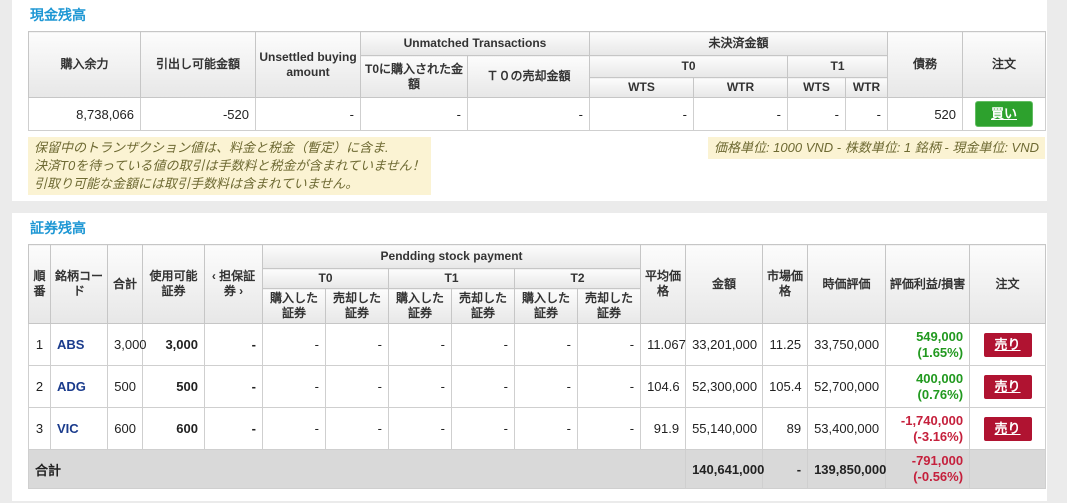 This screenshot has height=503, width=1067. What do you see at coordinates (173, 386) in the screenshot?
I see `available-qty: 500` at bounding box center [173, 386].